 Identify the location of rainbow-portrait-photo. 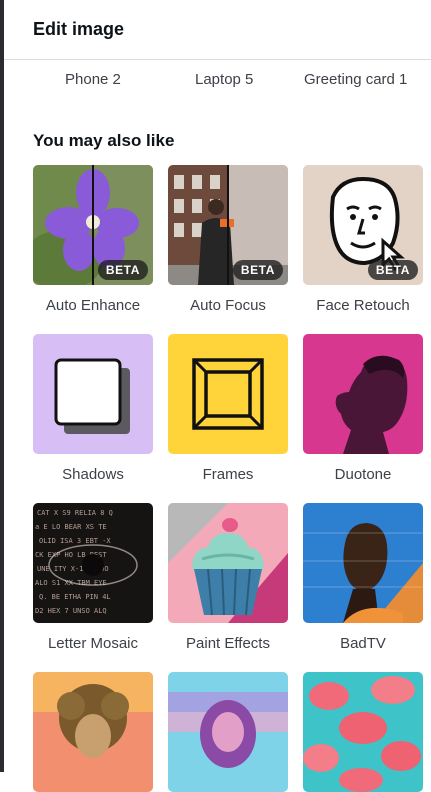
(228, 732).